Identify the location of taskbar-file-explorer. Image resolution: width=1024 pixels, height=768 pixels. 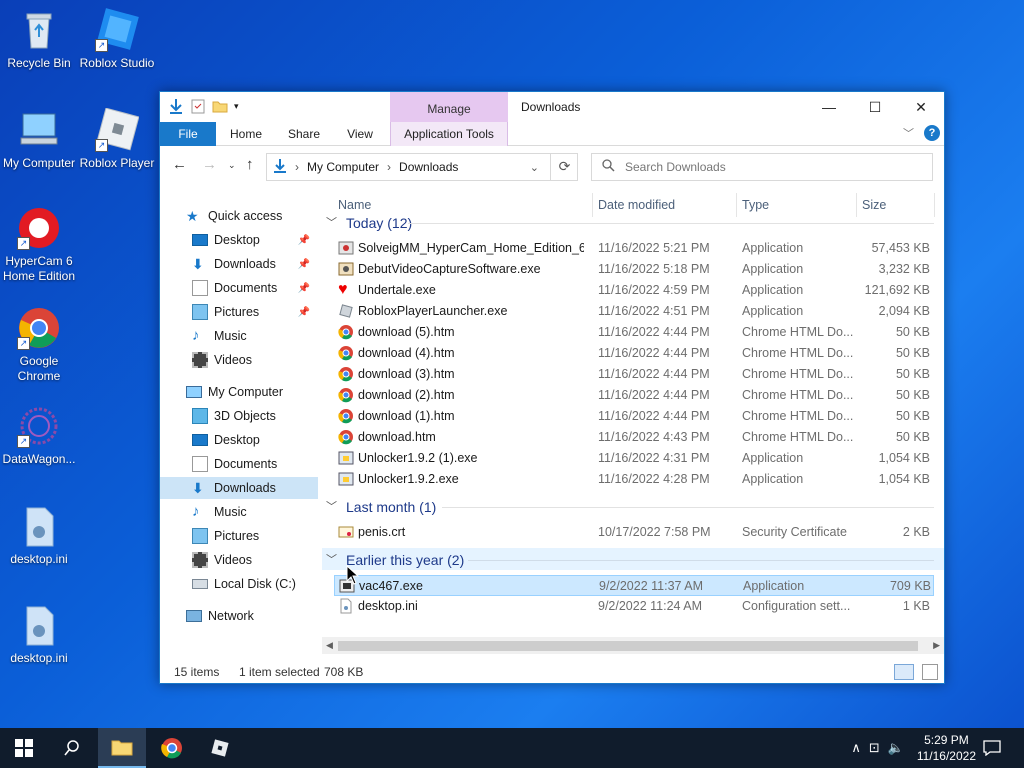
(122, 748).